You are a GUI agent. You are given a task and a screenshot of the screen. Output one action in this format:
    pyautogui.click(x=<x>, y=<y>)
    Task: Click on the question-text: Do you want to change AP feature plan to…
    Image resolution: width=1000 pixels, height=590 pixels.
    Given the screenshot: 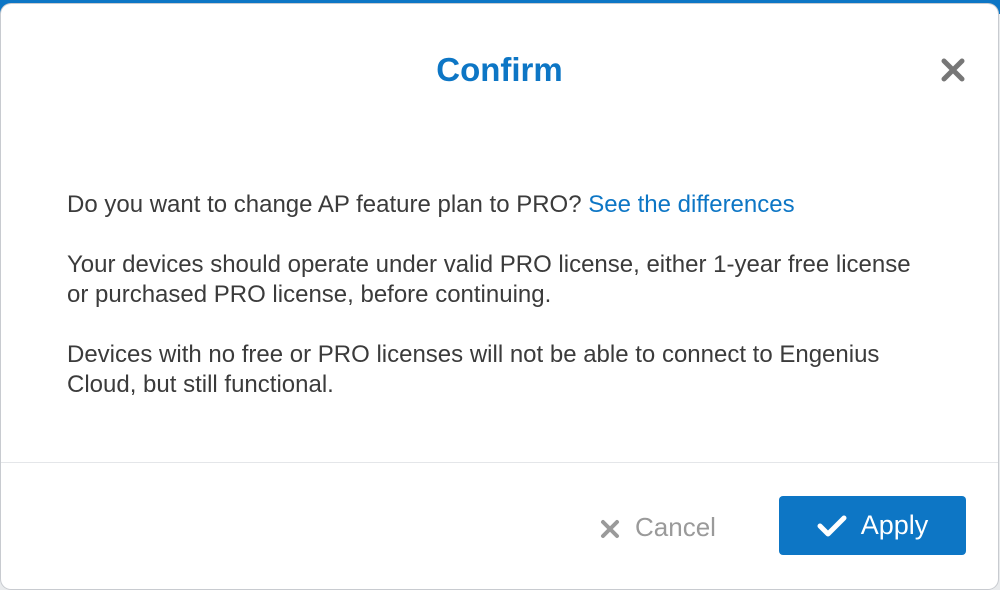 What is the action you would take?
    pyautogui.click(x=324, y=204)
    